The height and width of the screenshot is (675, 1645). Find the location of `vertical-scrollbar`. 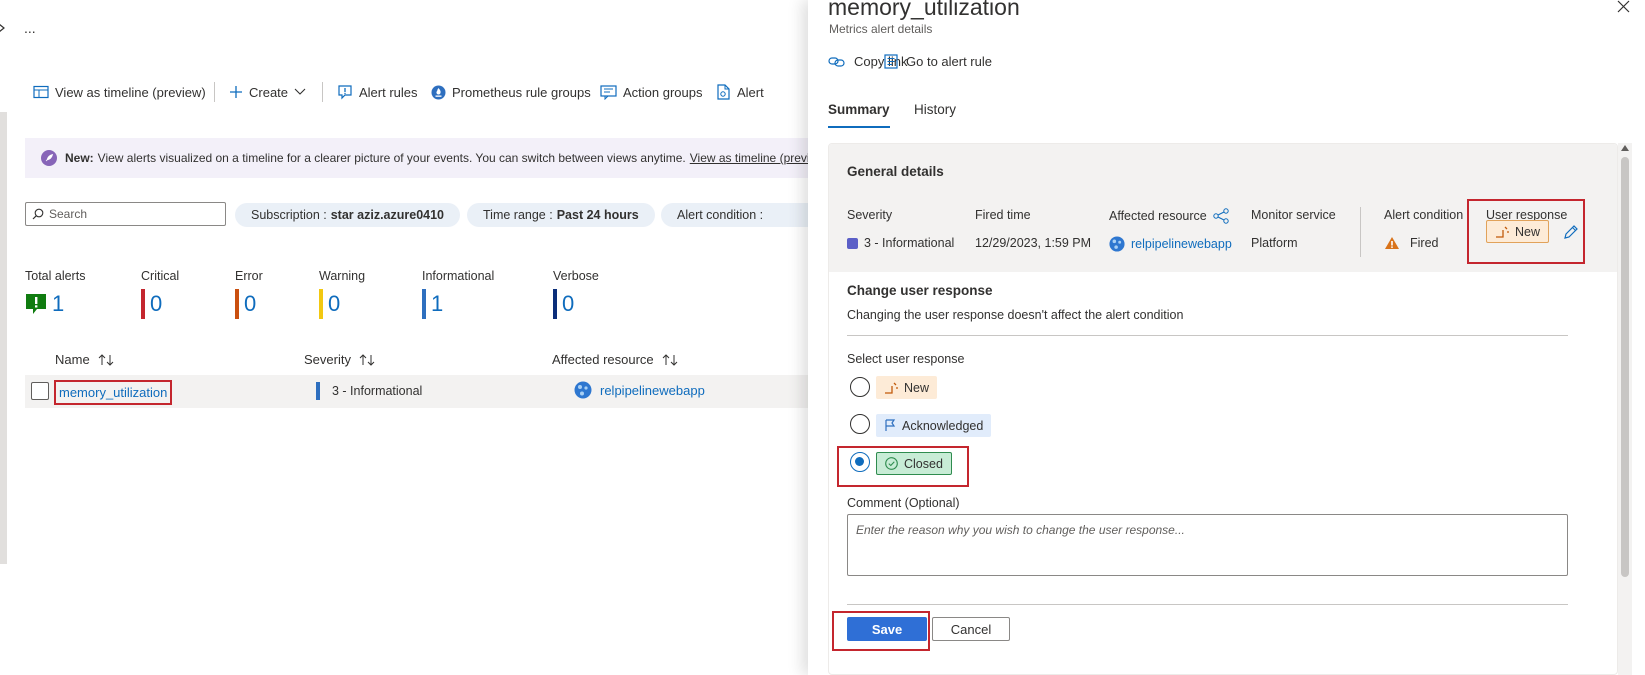

vertical-scrollbar is located at coordinates (1625, 409).